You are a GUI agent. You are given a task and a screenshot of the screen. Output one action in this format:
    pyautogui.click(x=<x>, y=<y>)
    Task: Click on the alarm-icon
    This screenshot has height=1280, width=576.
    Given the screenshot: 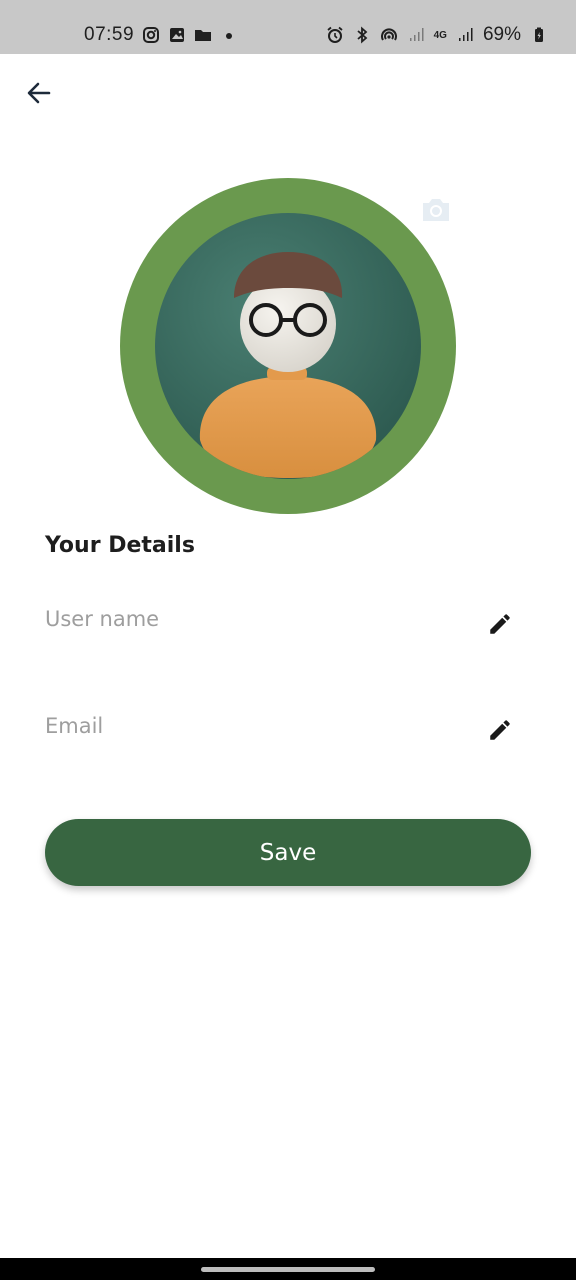 What is the action you would take?
    pyautogui.click(x=335, y=35)
    